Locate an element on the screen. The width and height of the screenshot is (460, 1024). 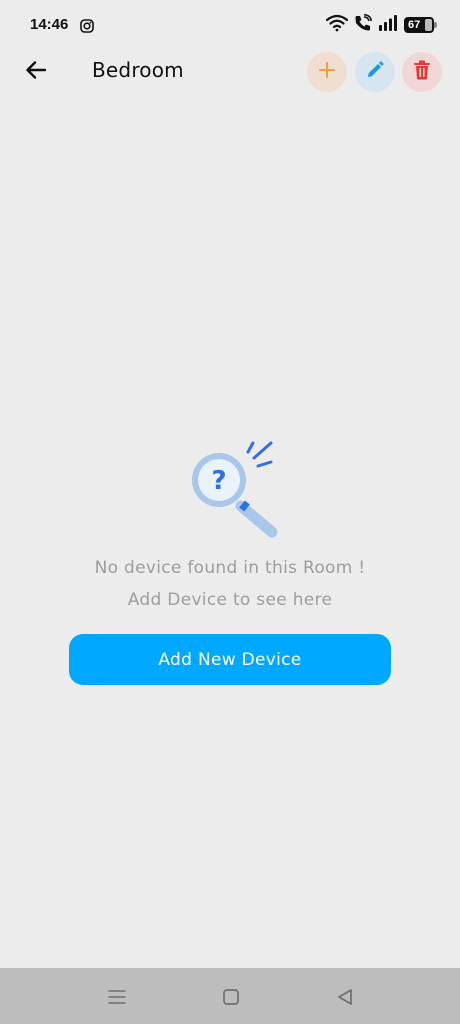
home-icon is located at coordinates (231, 997).